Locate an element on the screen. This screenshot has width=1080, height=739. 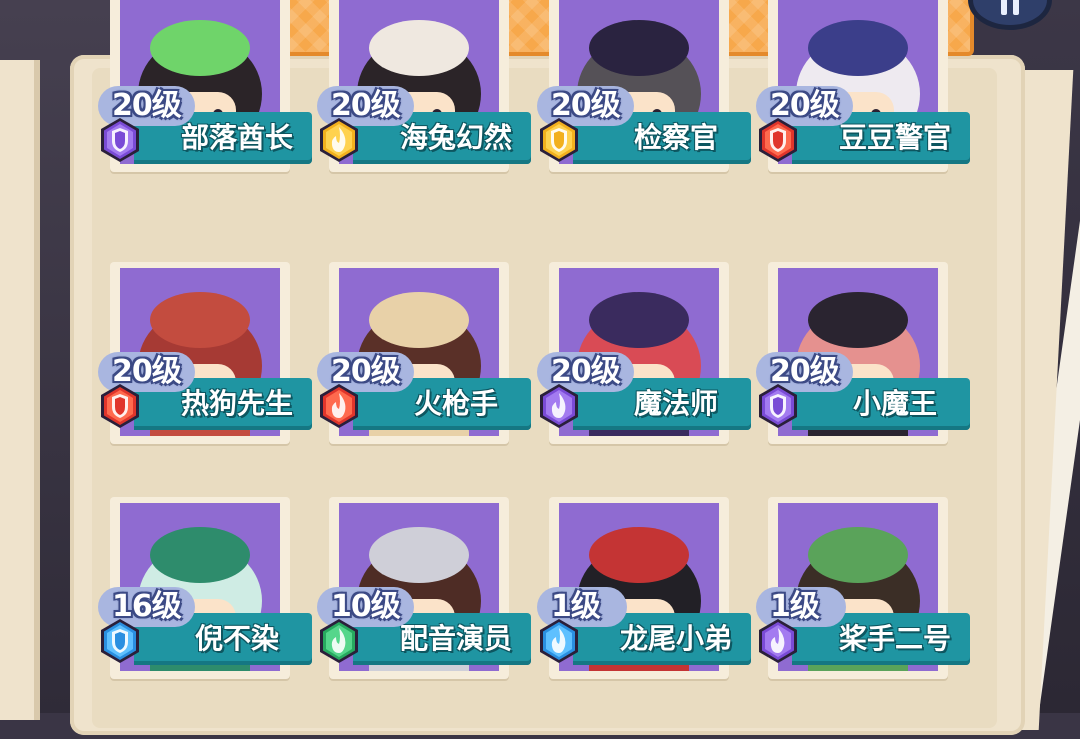
character-card: 配音演员 10级 is located at coordinates (424, 618).